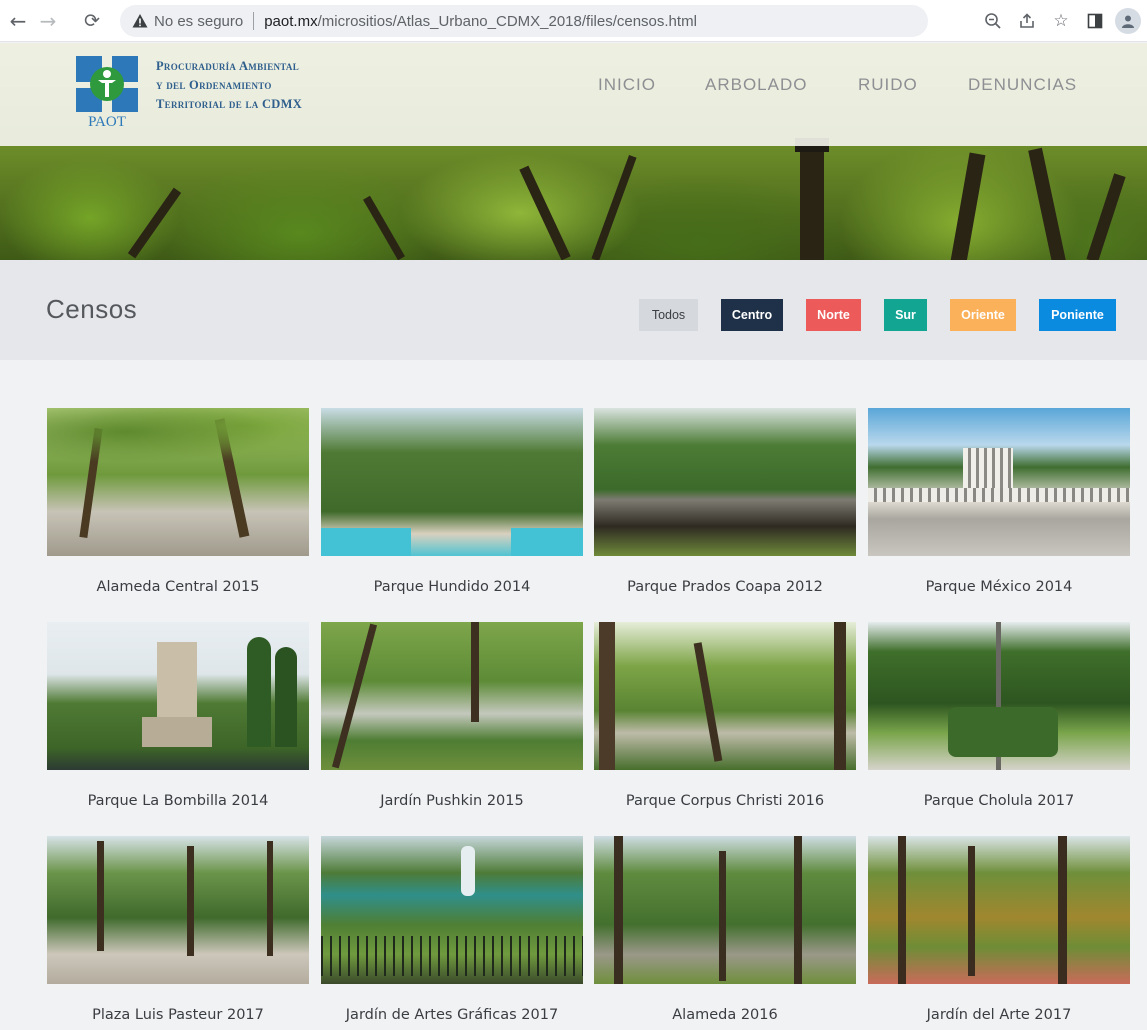  I want to click on gallery-card: Parque Prados Coapa 2012, so click(725, 501).